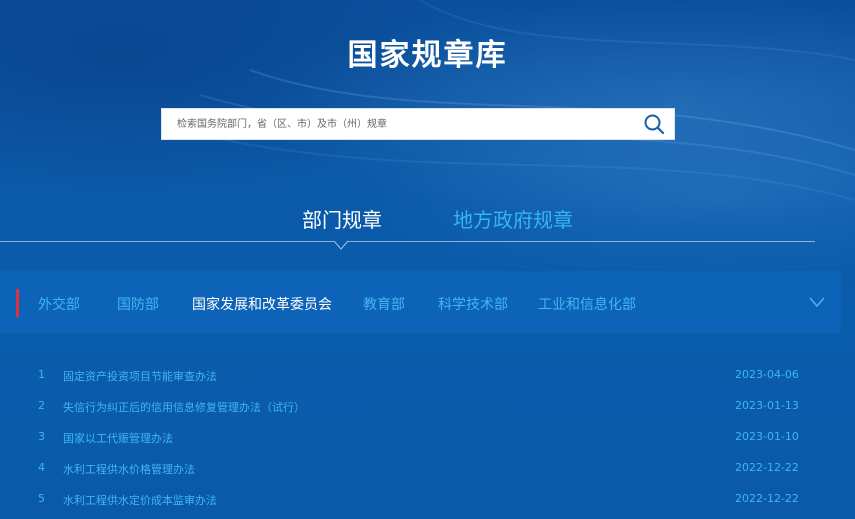  What do you see at coordinates (427, 471) in the screenshot?
I see `list-item: 4 水利工程供水价格管理办法 2022-12-22` at bounding box center [427, 471].